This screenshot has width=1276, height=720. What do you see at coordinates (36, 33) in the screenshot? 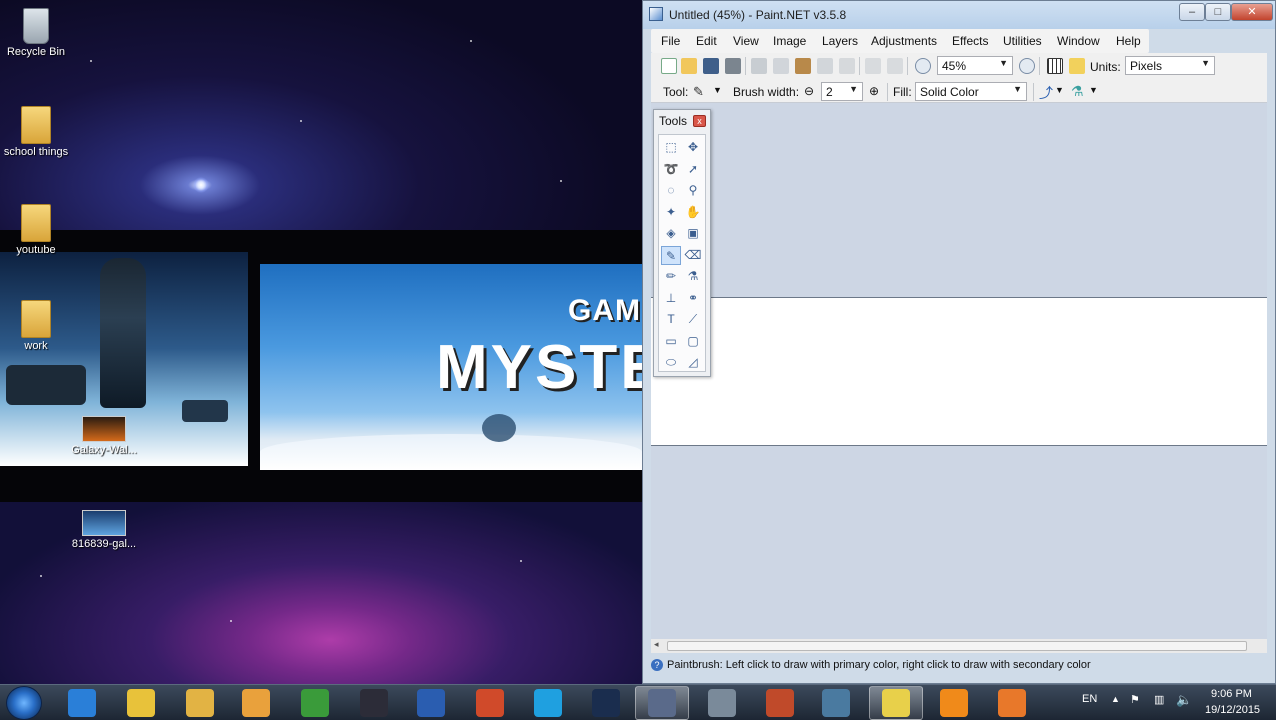
I see `desktop-icon-recycle-bin: Recycle Bin` at bounding box center [36, 33].